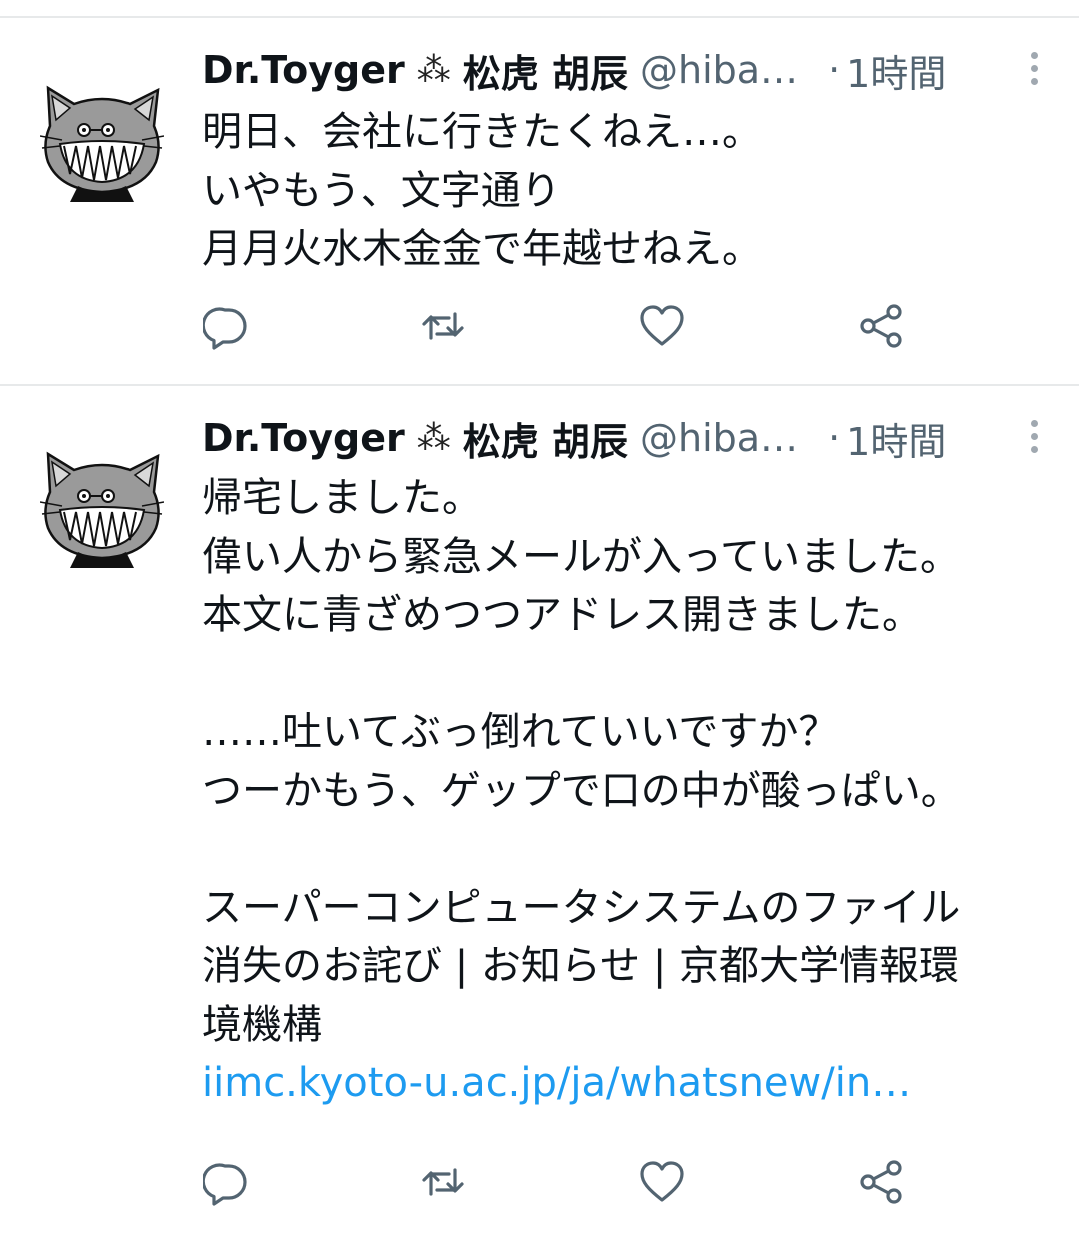 This screenshot has height=1245, width=1079. Describe the element at coordinates (381, 190) in the screenshot. I see `tweet-text-line: いやもう、文字通り` at that location.